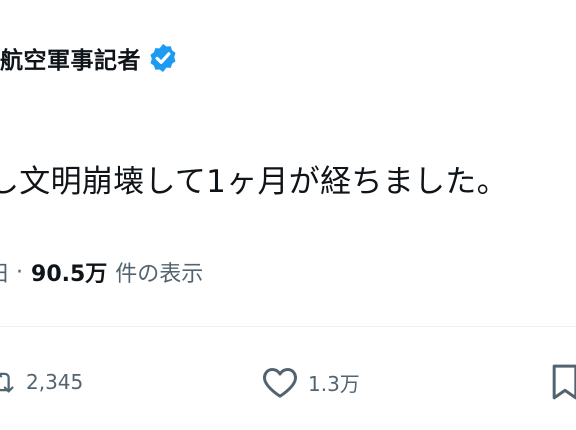 The height and width of the screenshot is (430, 576). I want to click on like-button: 1.3万, so click(310, 382).